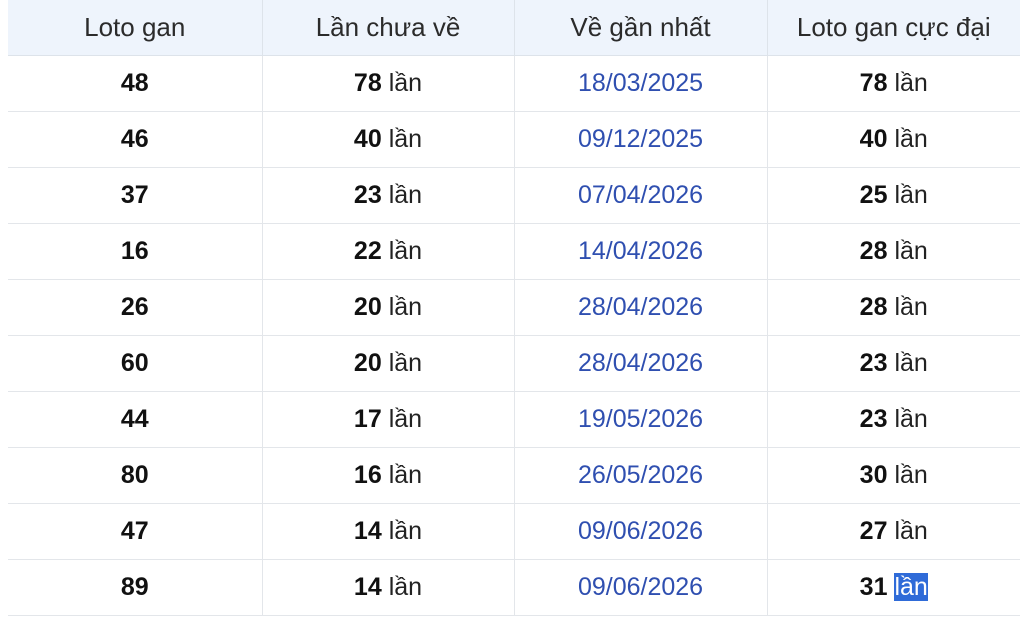 The height and width of the screenshot is (618, 1024). I want to click on cell-lan-chua-ve: 22 lần, so click(388, 251).